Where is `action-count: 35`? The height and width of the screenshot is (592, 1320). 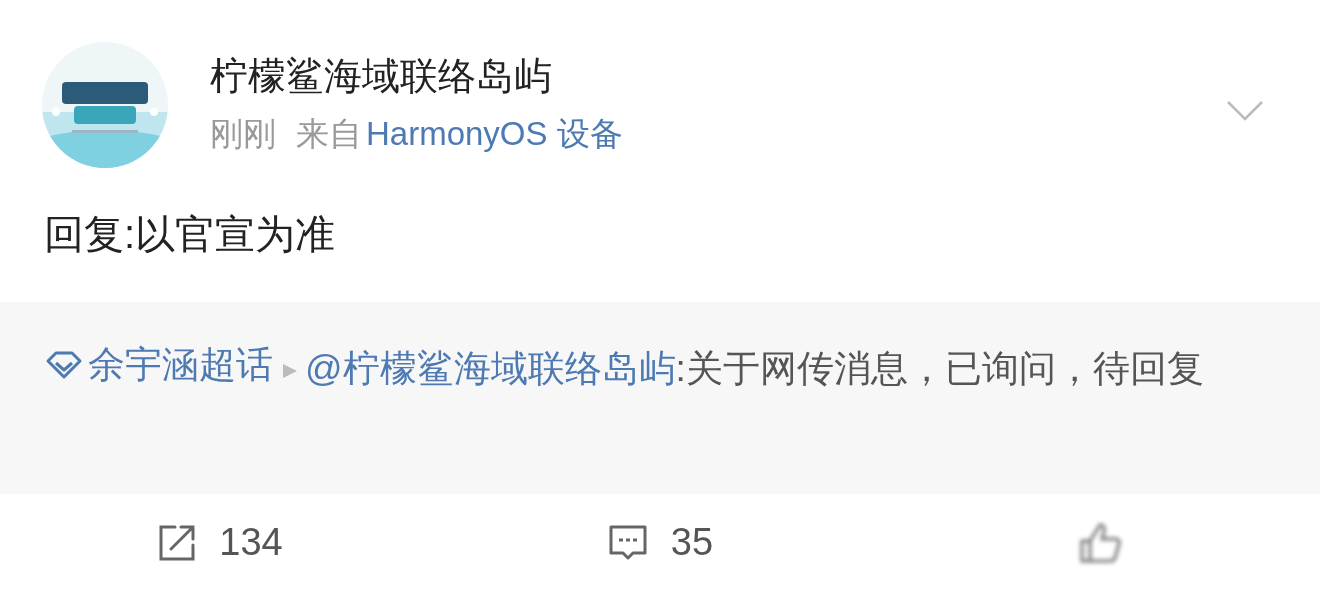 action-count: 35 is located at coordinates (692, 543).